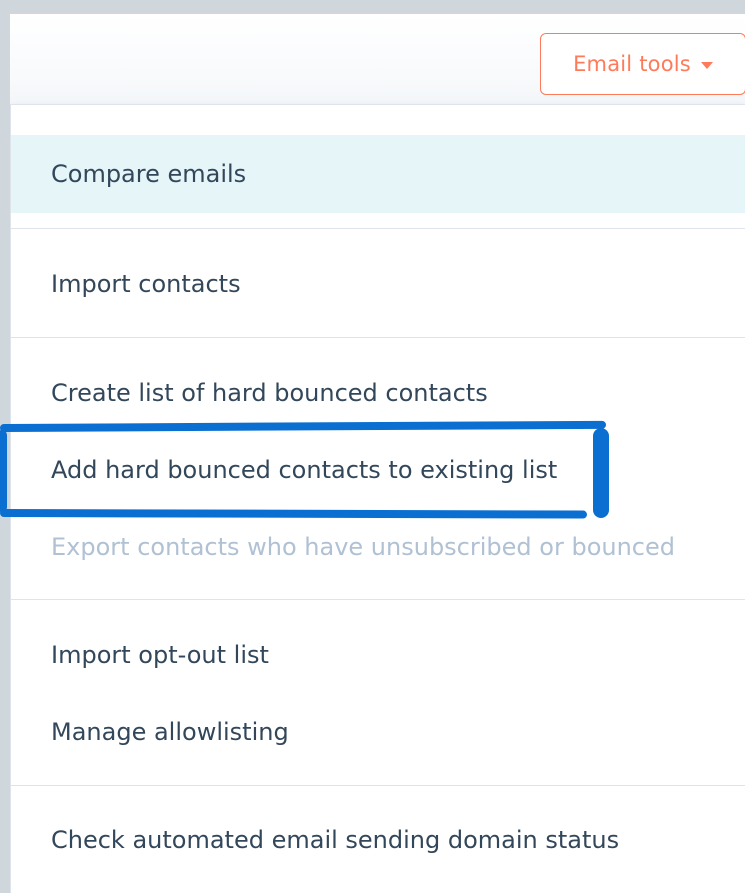  Describe the element at coordinates (146, 284) in the screenshot. I see `menu-item-label: Import contacts` at that location.